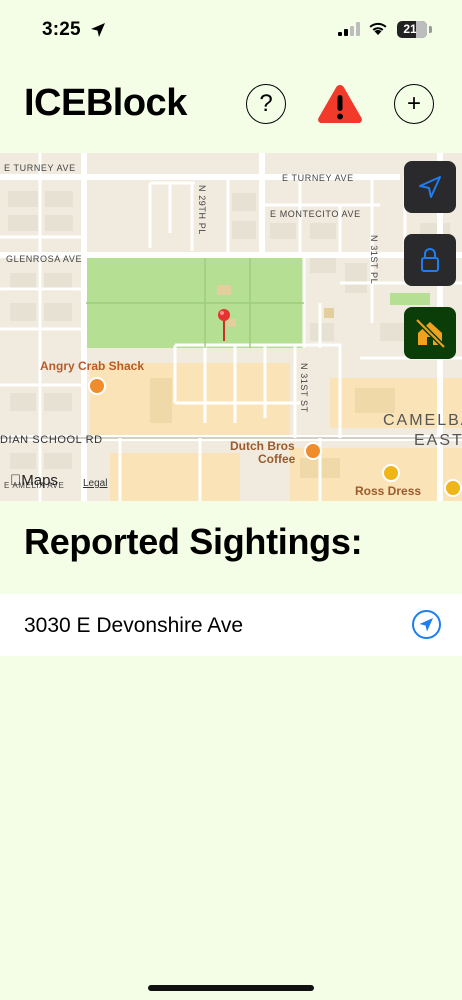 This screenshot has height=1000, width=462. Describe the element at coordinates (193, 541) in the screenshot. I see `sightings-title: Reported Sightings:` at that location.